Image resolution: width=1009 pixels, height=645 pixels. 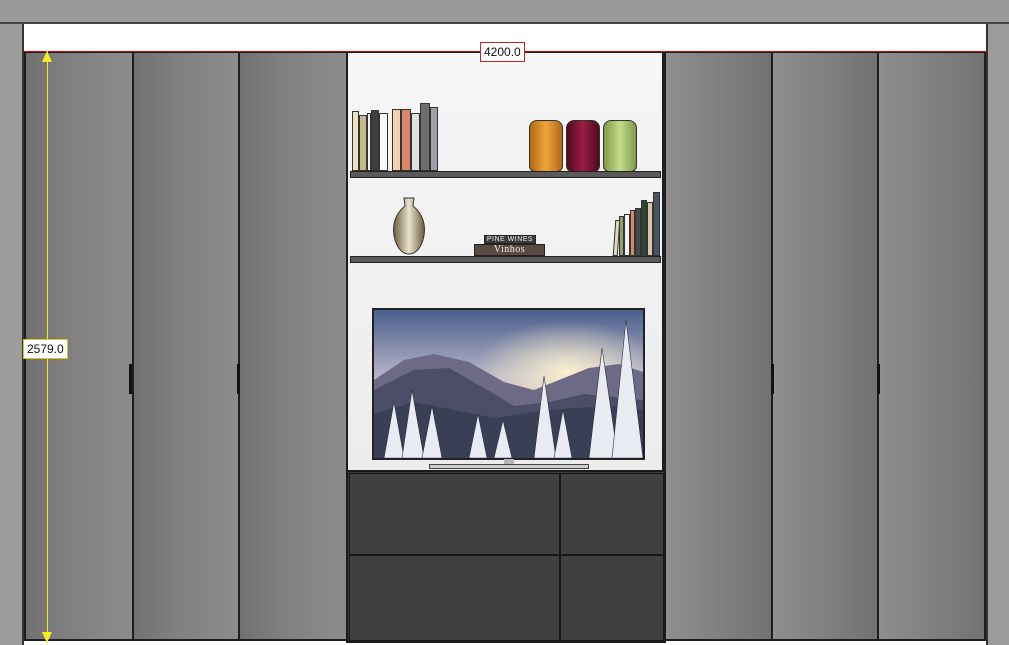 I want to click on book-row-middle-shelf, so click(x=637, y=223).